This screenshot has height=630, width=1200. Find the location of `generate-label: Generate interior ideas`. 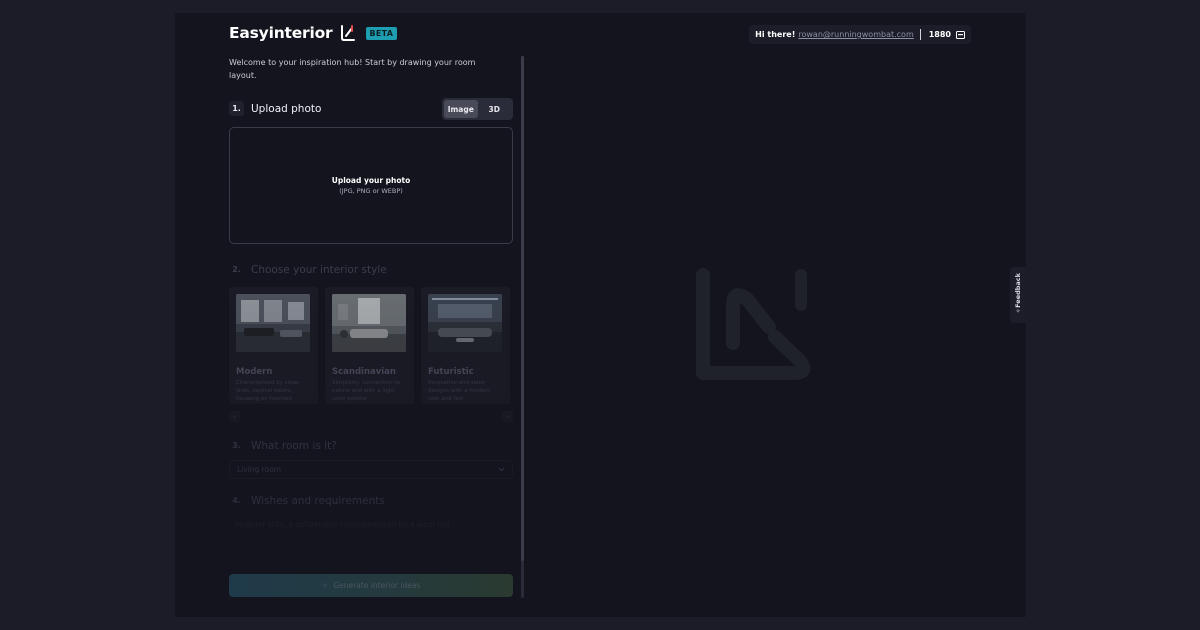

generate-label: Generate interior ideas is located at coordinates (377, 585).